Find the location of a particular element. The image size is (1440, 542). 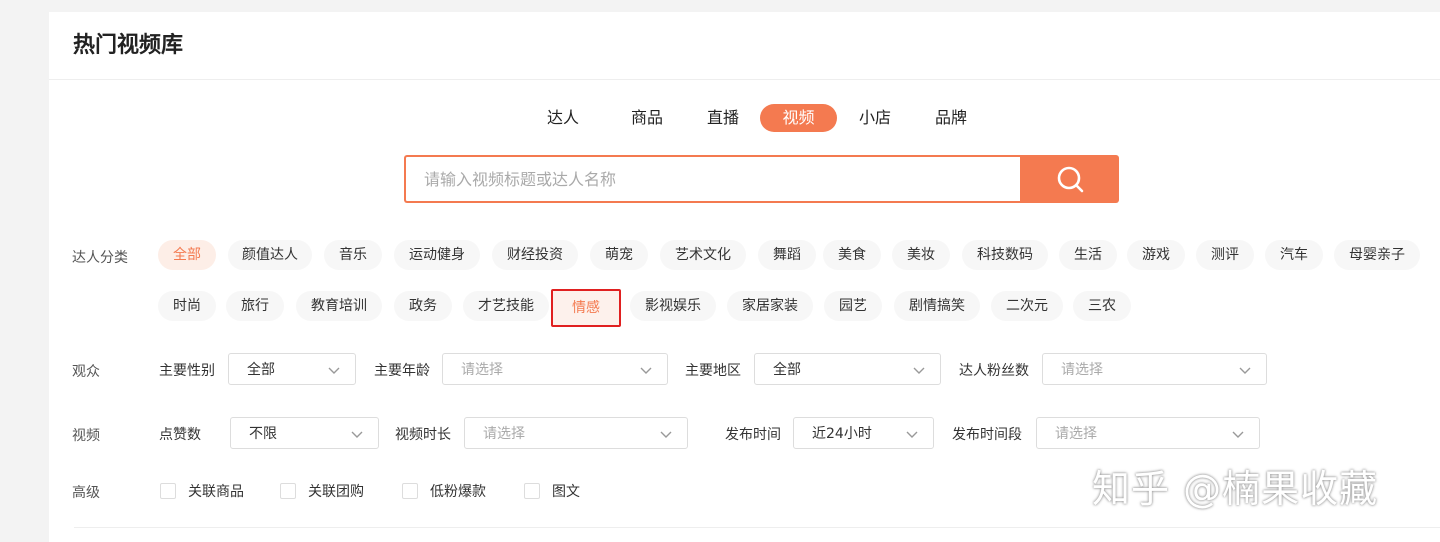

category-chip: 美食 is located at coordinates (852, 255).